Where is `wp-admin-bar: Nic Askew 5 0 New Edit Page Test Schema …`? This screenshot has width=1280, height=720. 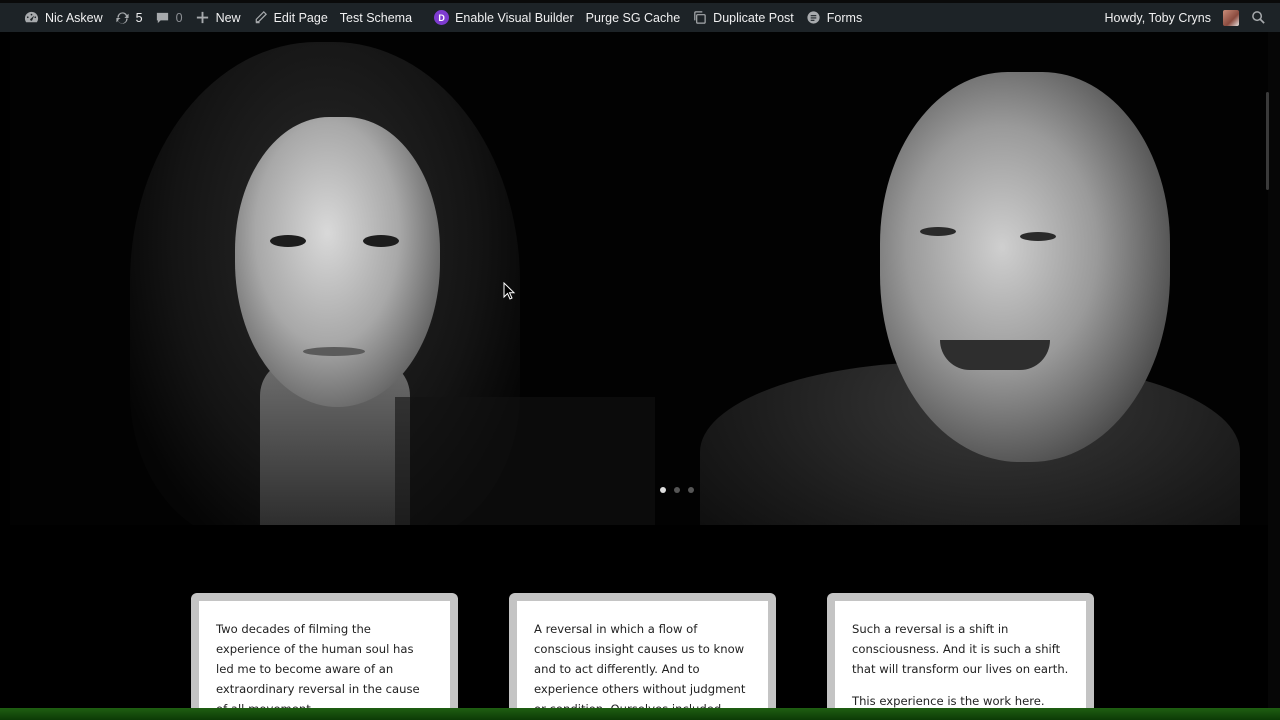 wp-admin-bar: Nic Askew 5 0 New Edit Page Test Schema … is located at coordinates (640, 16).